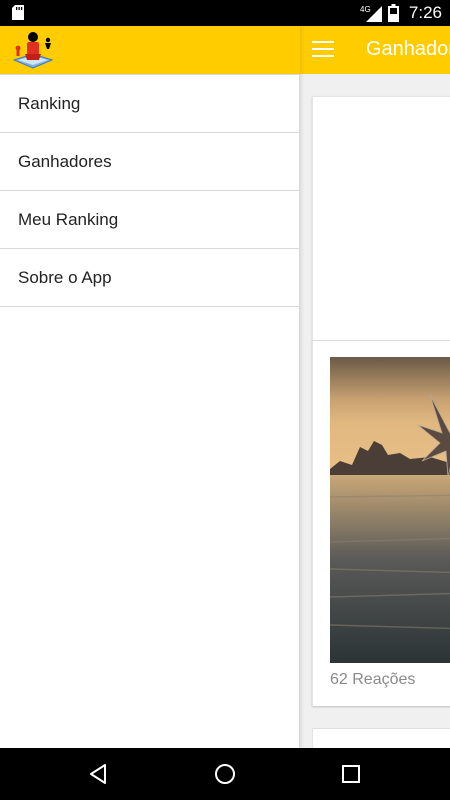  I want to click on app-title: Ganhadores, so click(408, 49).